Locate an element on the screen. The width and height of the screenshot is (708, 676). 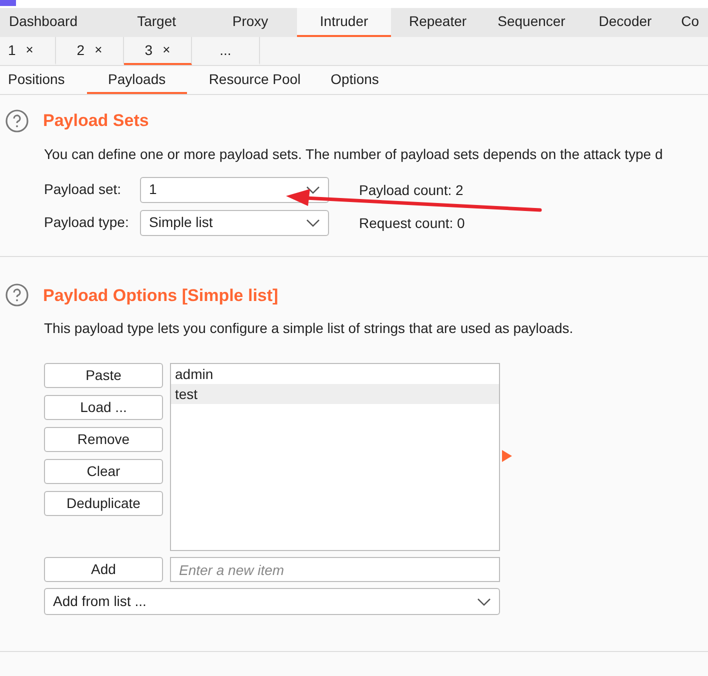
attack-tab: 2 × is located at coordinates (90, 51).